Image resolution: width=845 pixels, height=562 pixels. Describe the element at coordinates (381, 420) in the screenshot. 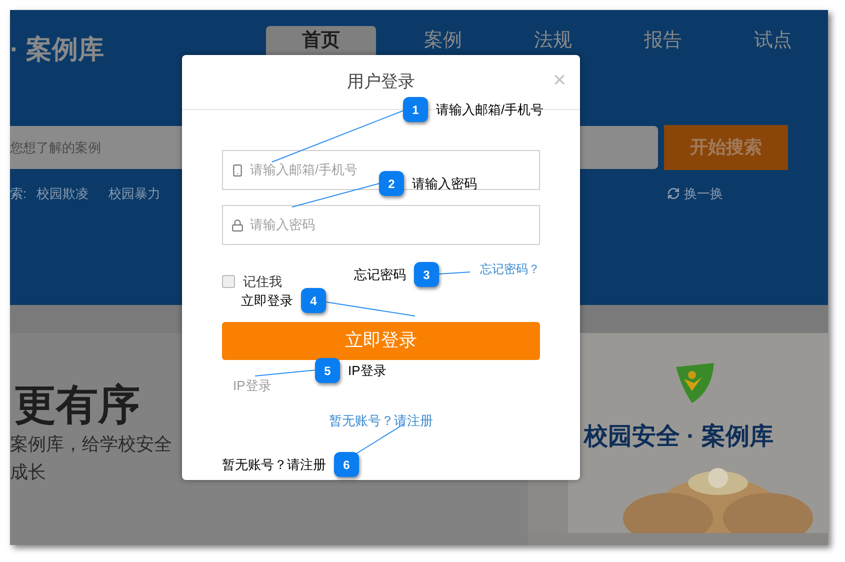

I see `register-link: 暂无账号？请注册` at that location.